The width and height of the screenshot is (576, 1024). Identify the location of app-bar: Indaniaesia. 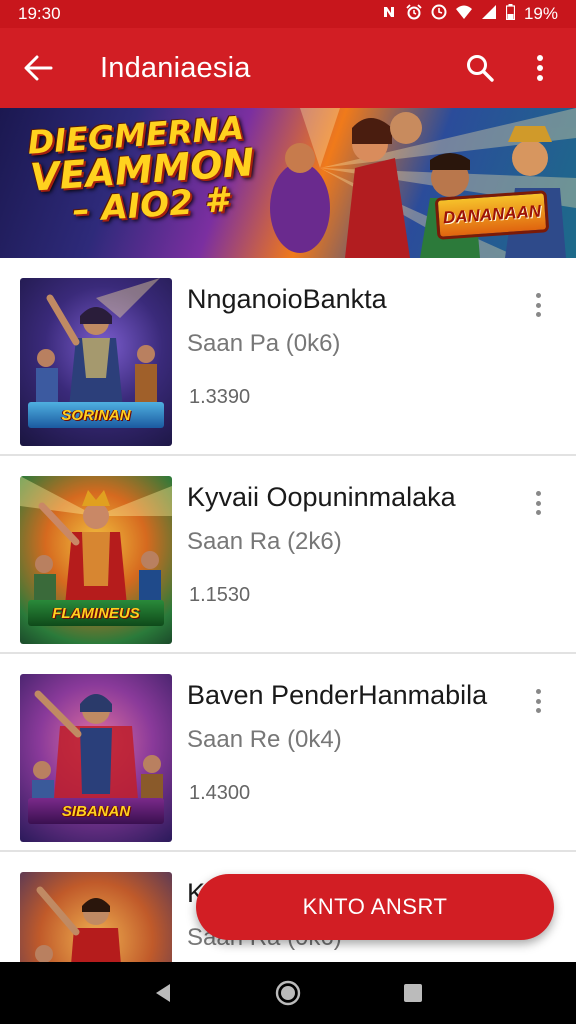
(288, 68).